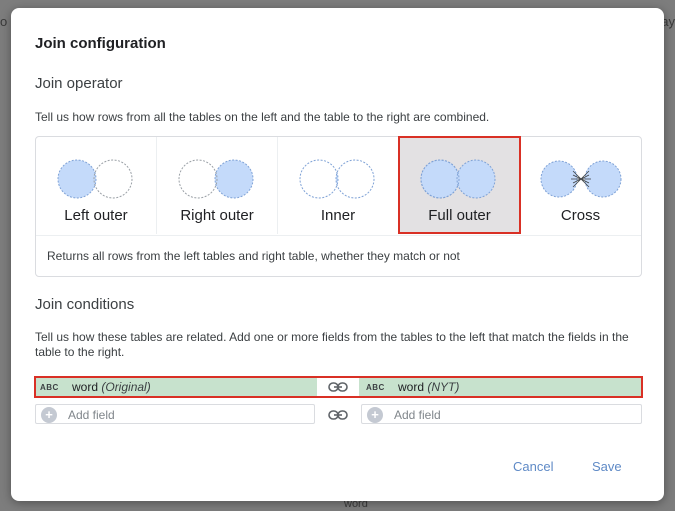  What do you see at coordinates (100, 43) in the screenshot?
I see `dialog-title: Join configuration` at bounding box center [100, 43].